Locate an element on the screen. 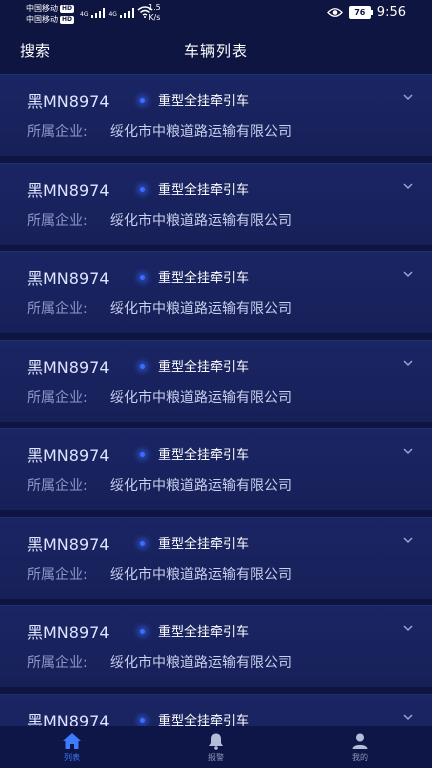  tab-label: 我的 is located at coordinates (360, 757).